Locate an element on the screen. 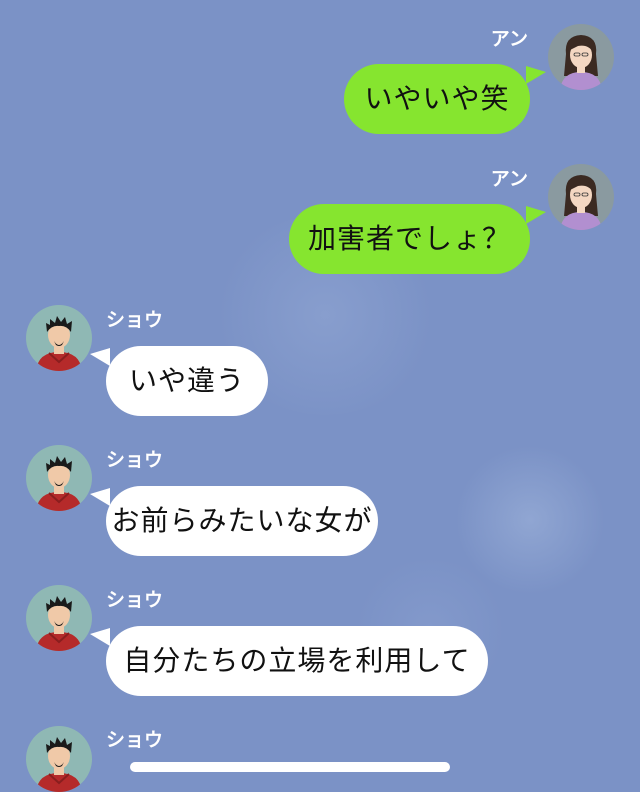 This screenshot has height=792, width=640. background-light-spot is located at coordinates (530, 520).